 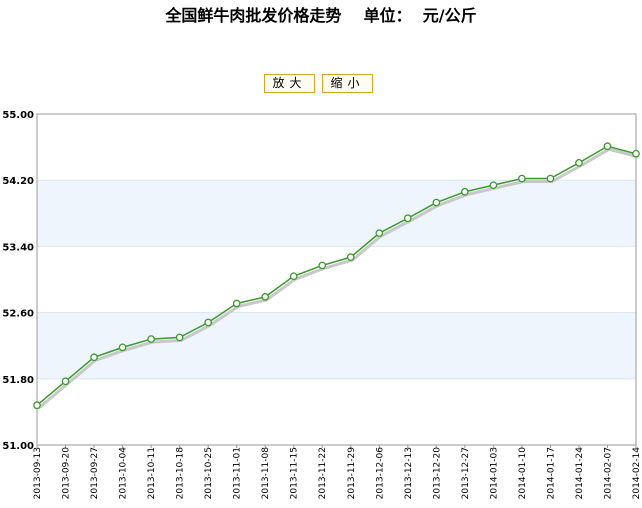 What do you see at coordinates (181, 473) in the screenshot?
I see `x-tick-label: 2013-10-18` at bounding box center [181, 473].